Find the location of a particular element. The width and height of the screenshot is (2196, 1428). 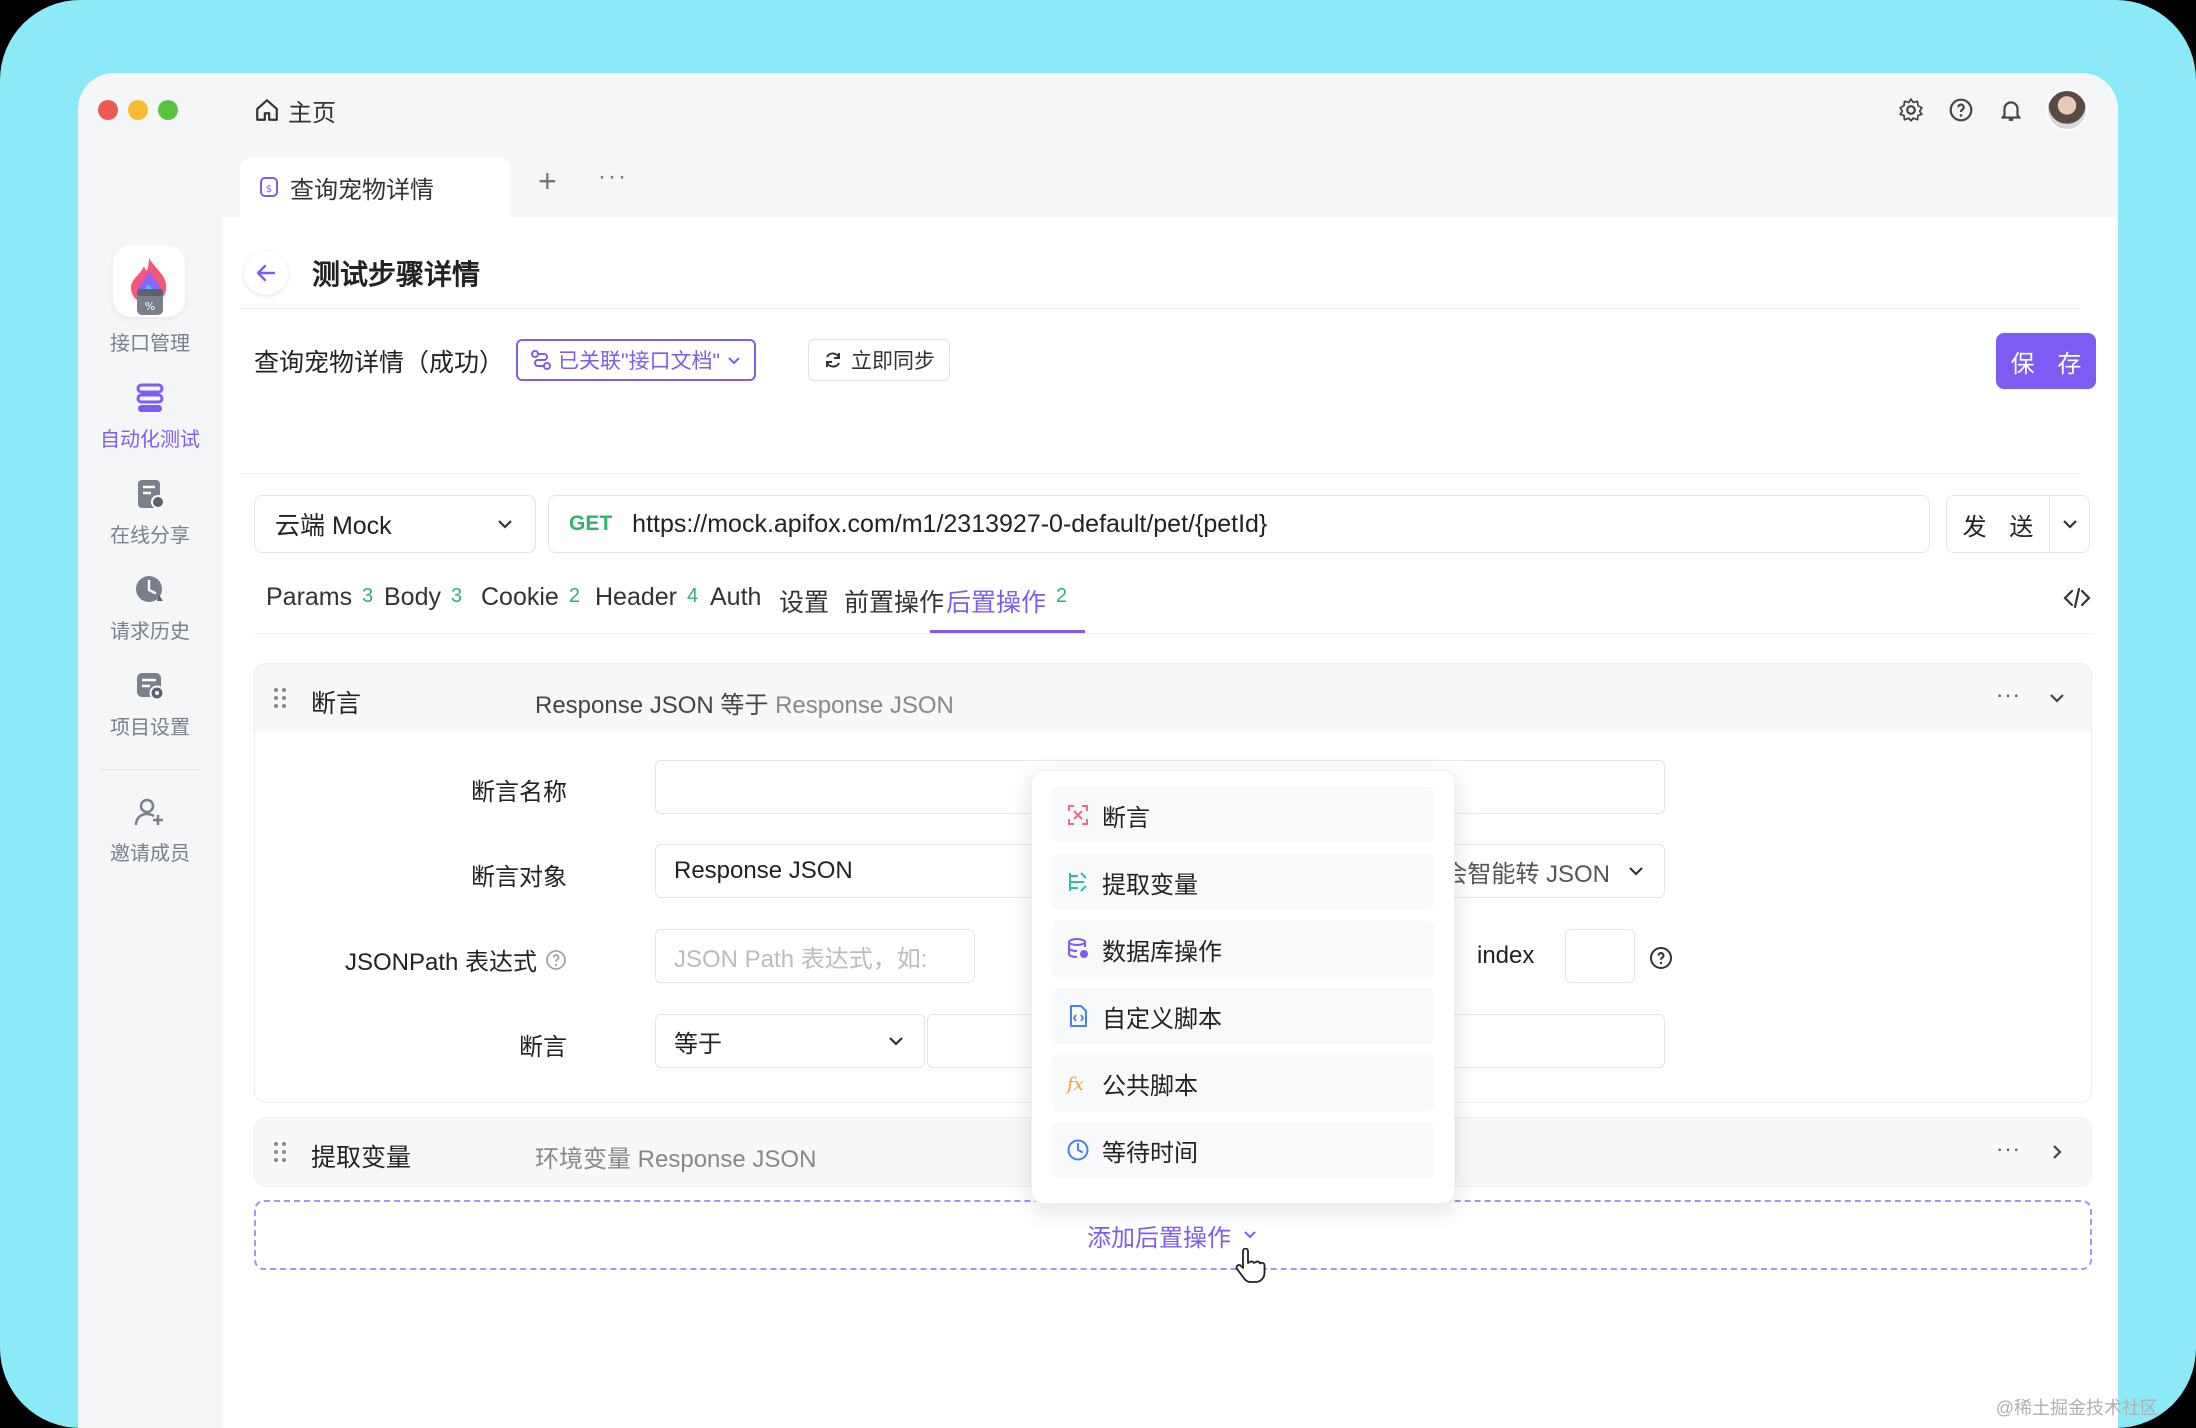

home-icon is located at coordinates (267, 110).